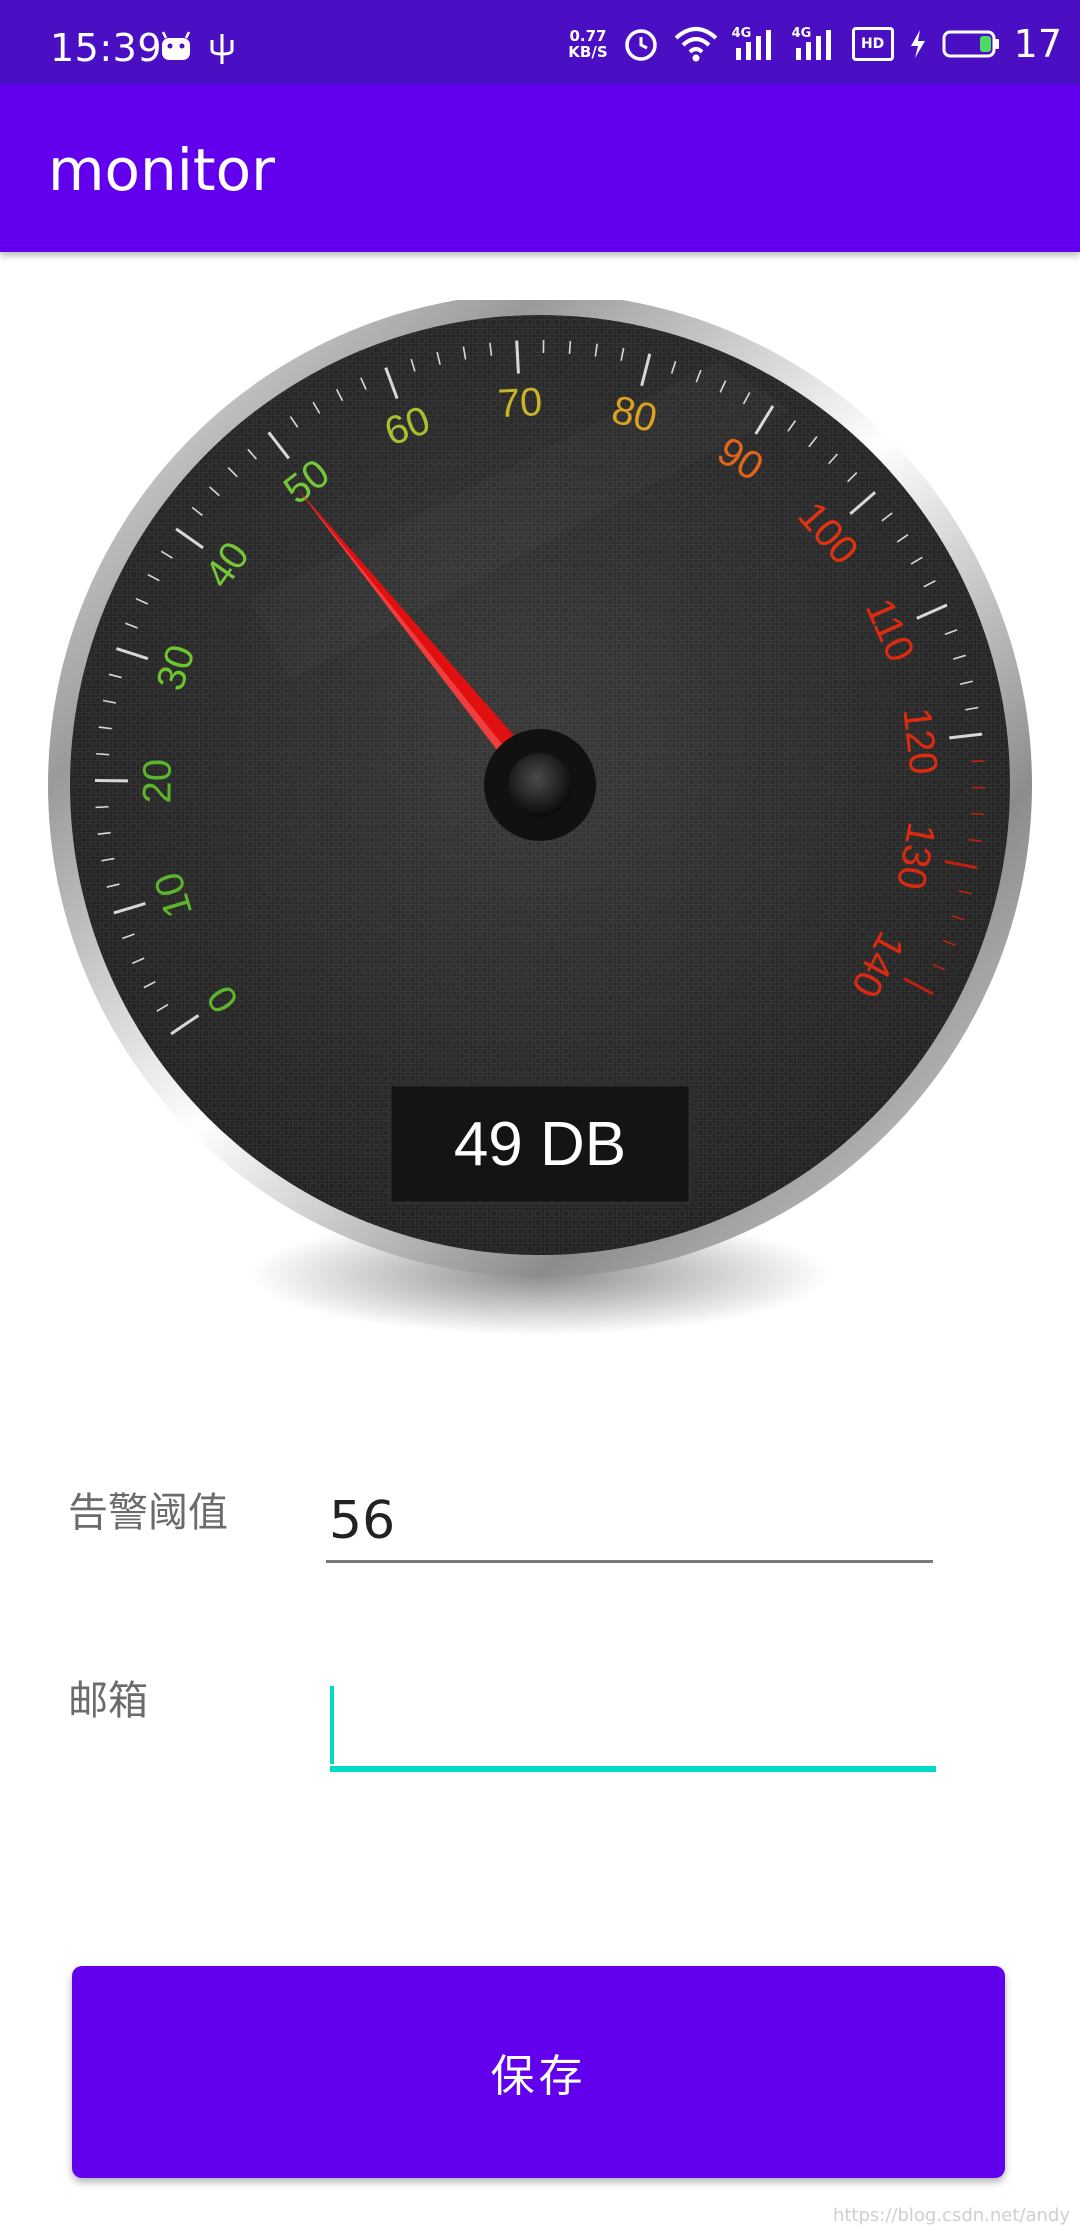 This screenshot has height=2232, width=1080. I want to click on gauge-tick-label: 70, so click(520, 403).